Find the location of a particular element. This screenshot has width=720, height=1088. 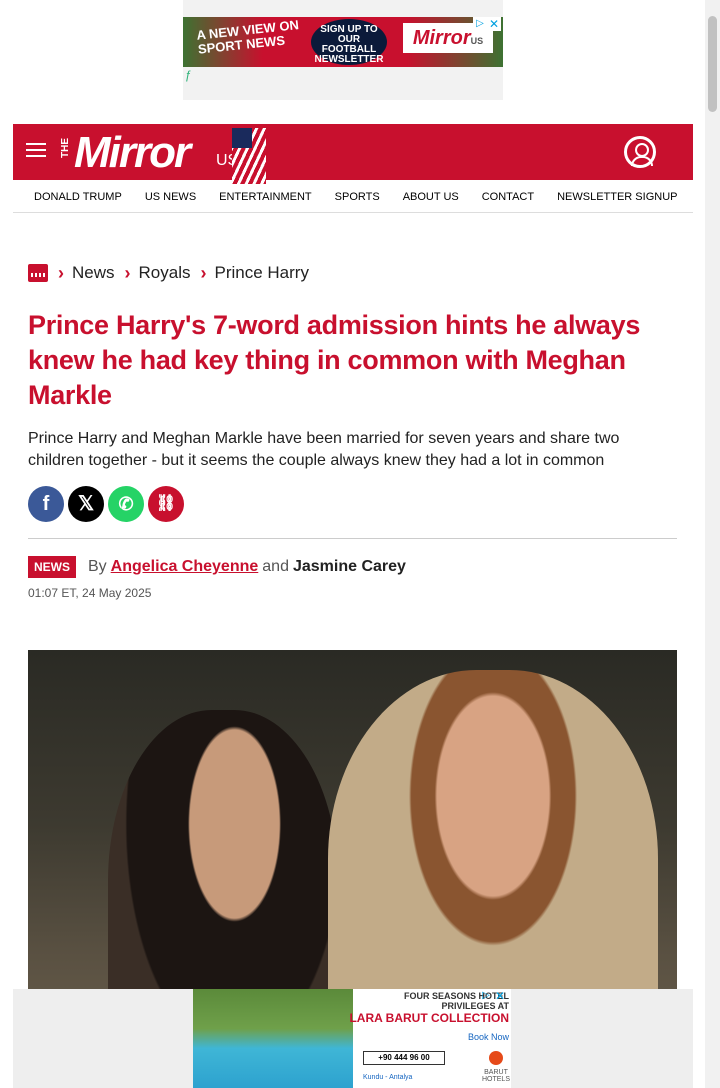

freestar-icon: ƒ is located at coordinates (188, 75).